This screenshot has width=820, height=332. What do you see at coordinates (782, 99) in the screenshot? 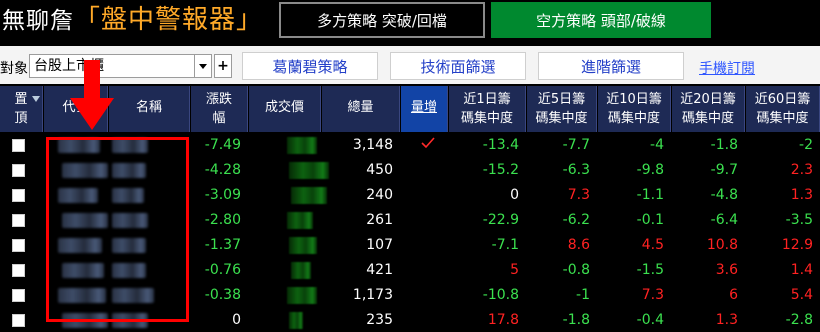
I see `col-chip-60d-label-1: 近60日籌` at bounding box center [782, 99].